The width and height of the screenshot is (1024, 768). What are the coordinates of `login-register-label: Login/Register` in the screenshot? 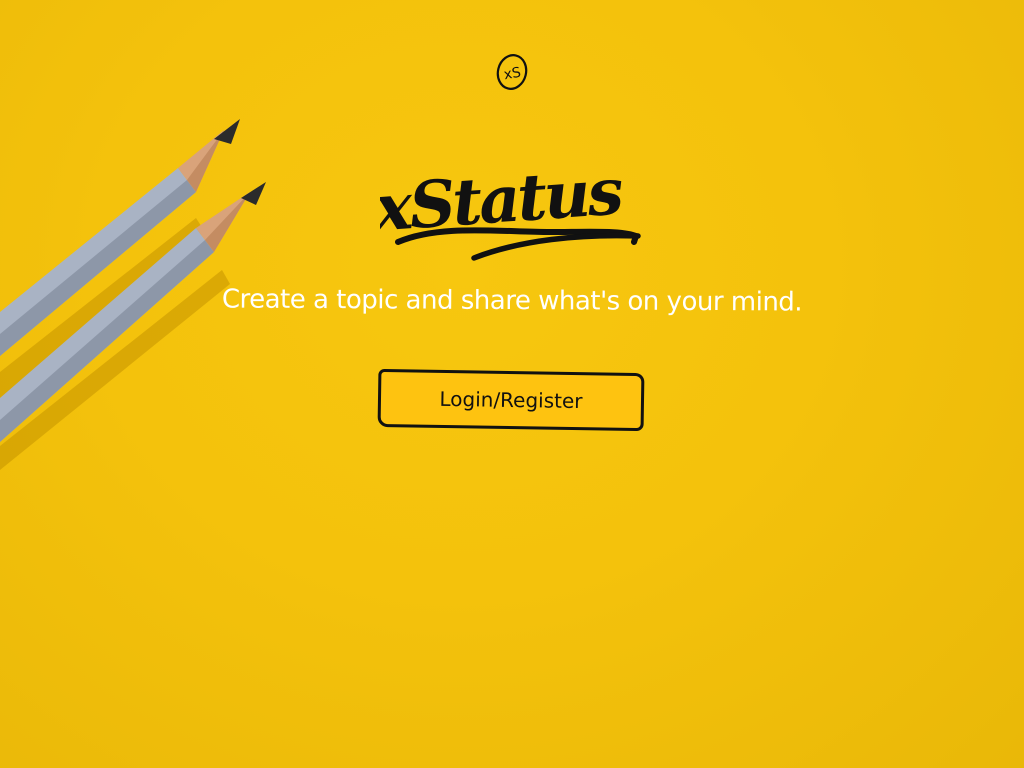 It's located at (511, 400).